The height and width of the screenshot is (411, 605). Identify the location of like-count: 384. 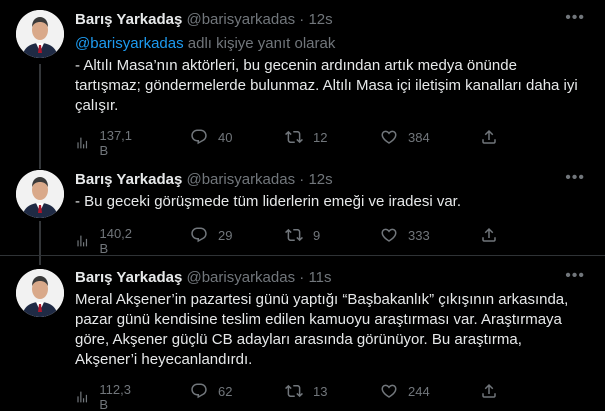
(419, 137).